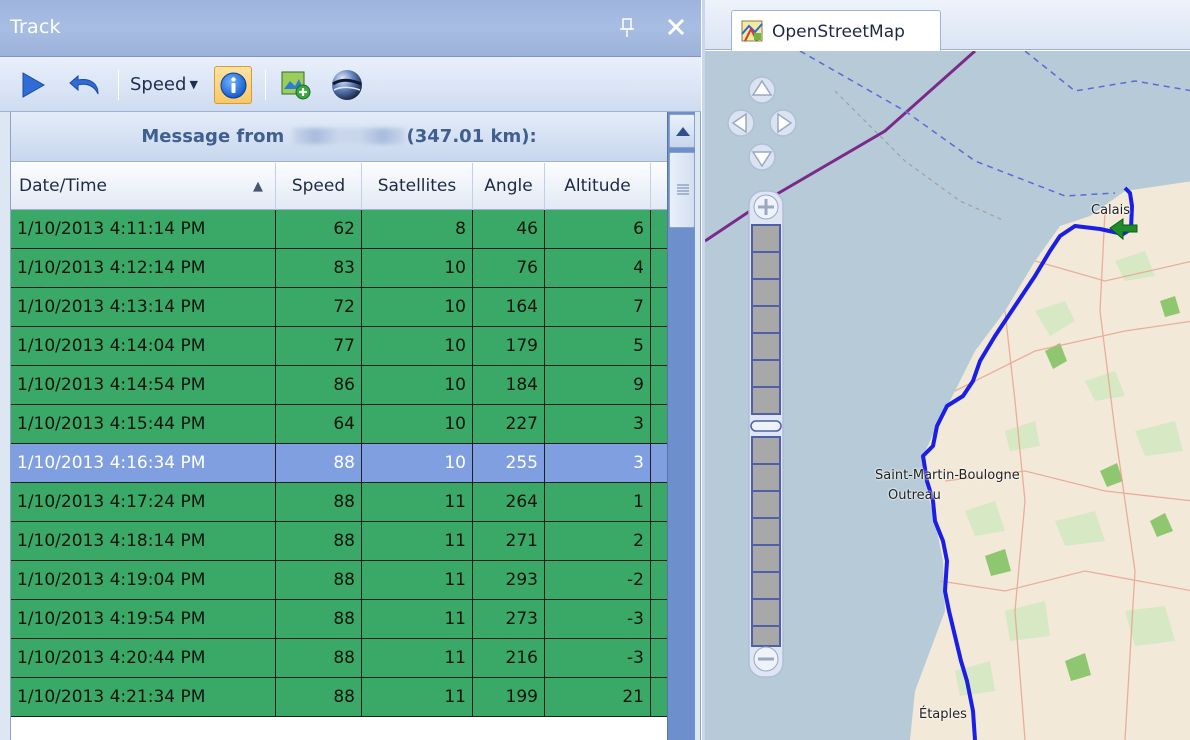 Image resolution: width=1190 pixels, height=740 pixels. I want to click on chevron-down-icon: ▼, so click(193, 84).